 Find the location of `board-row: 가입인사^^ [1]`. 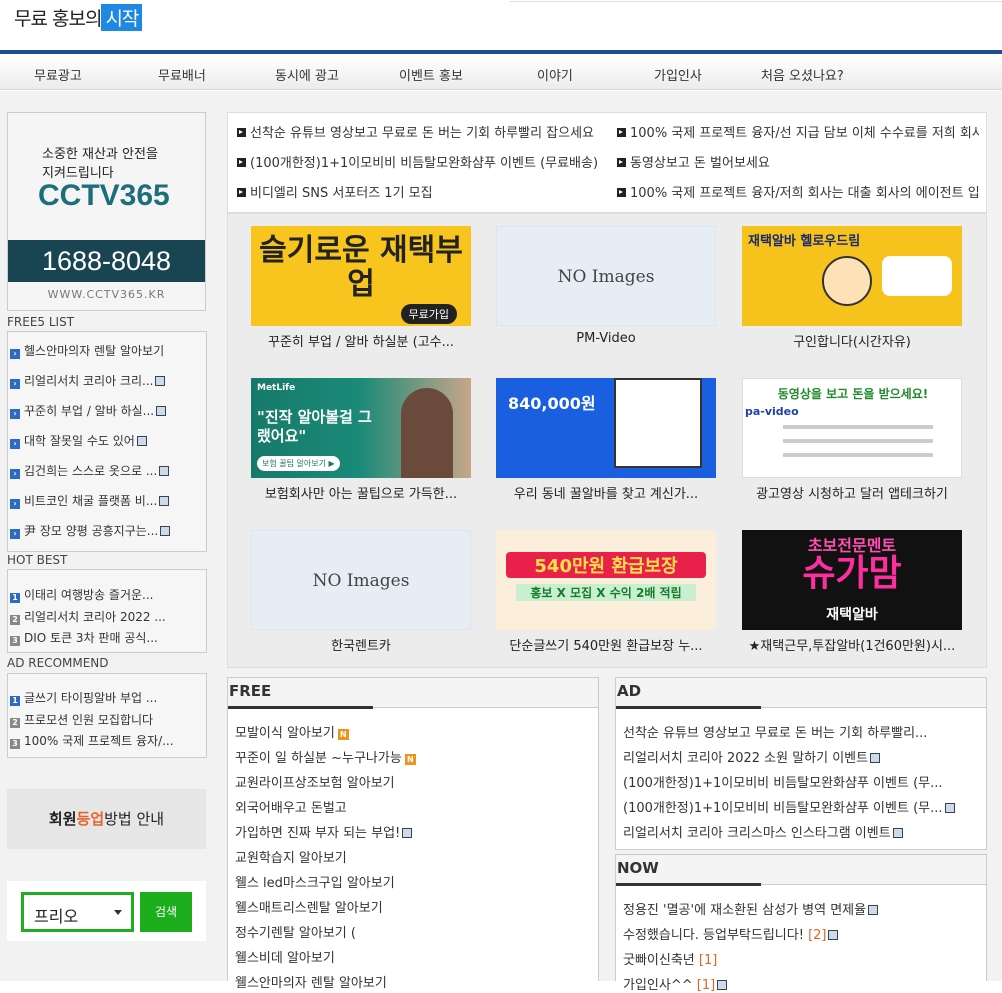

board-row: 가입인사^^ [1] is located at coordinates (675, 983).